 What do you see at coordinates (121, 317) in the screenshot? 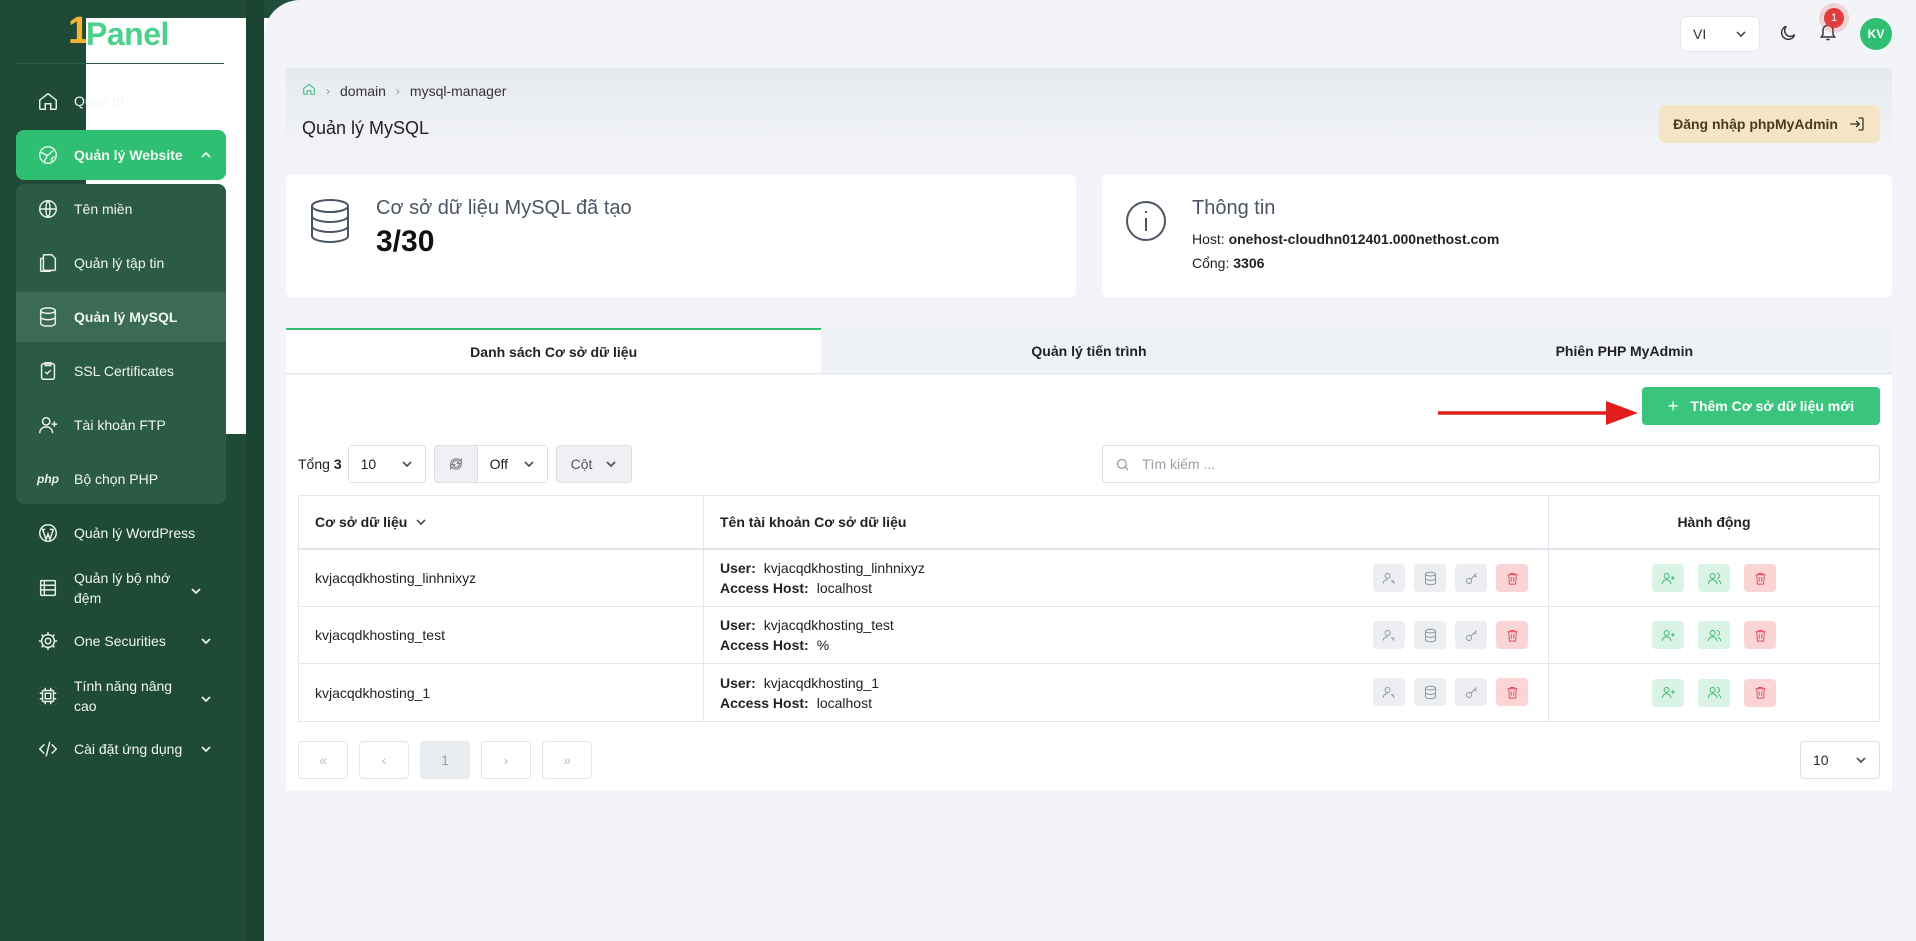
I see `sidebar-item-mysql: Quản lý MySQL` at bounding box center [121, 317].